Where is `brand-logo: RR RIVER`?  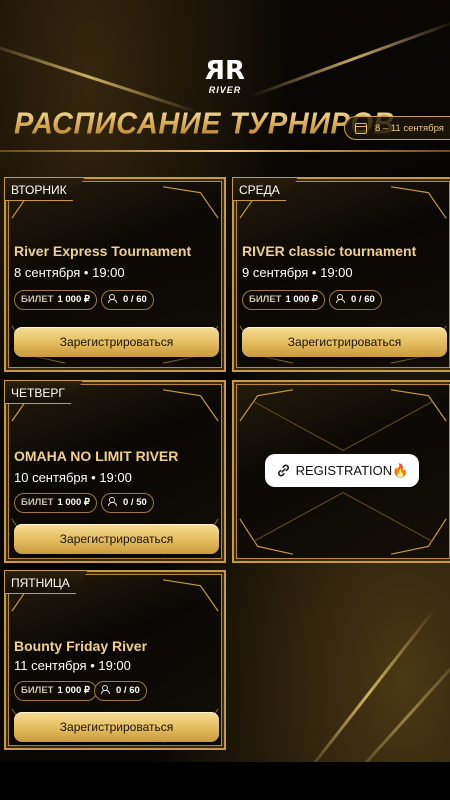 brand-logo: RR RIVER is located at coordinates (225, 75).